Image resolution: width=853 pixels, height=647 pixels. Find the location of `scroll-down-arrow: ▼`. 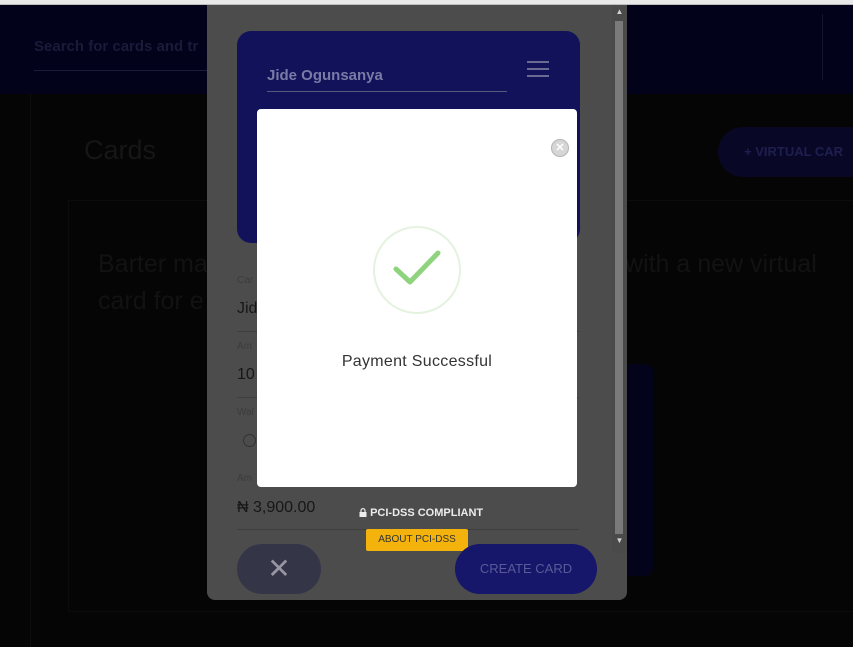

scroll-down-arrow: ▼ is located at coordinates (619, 541).